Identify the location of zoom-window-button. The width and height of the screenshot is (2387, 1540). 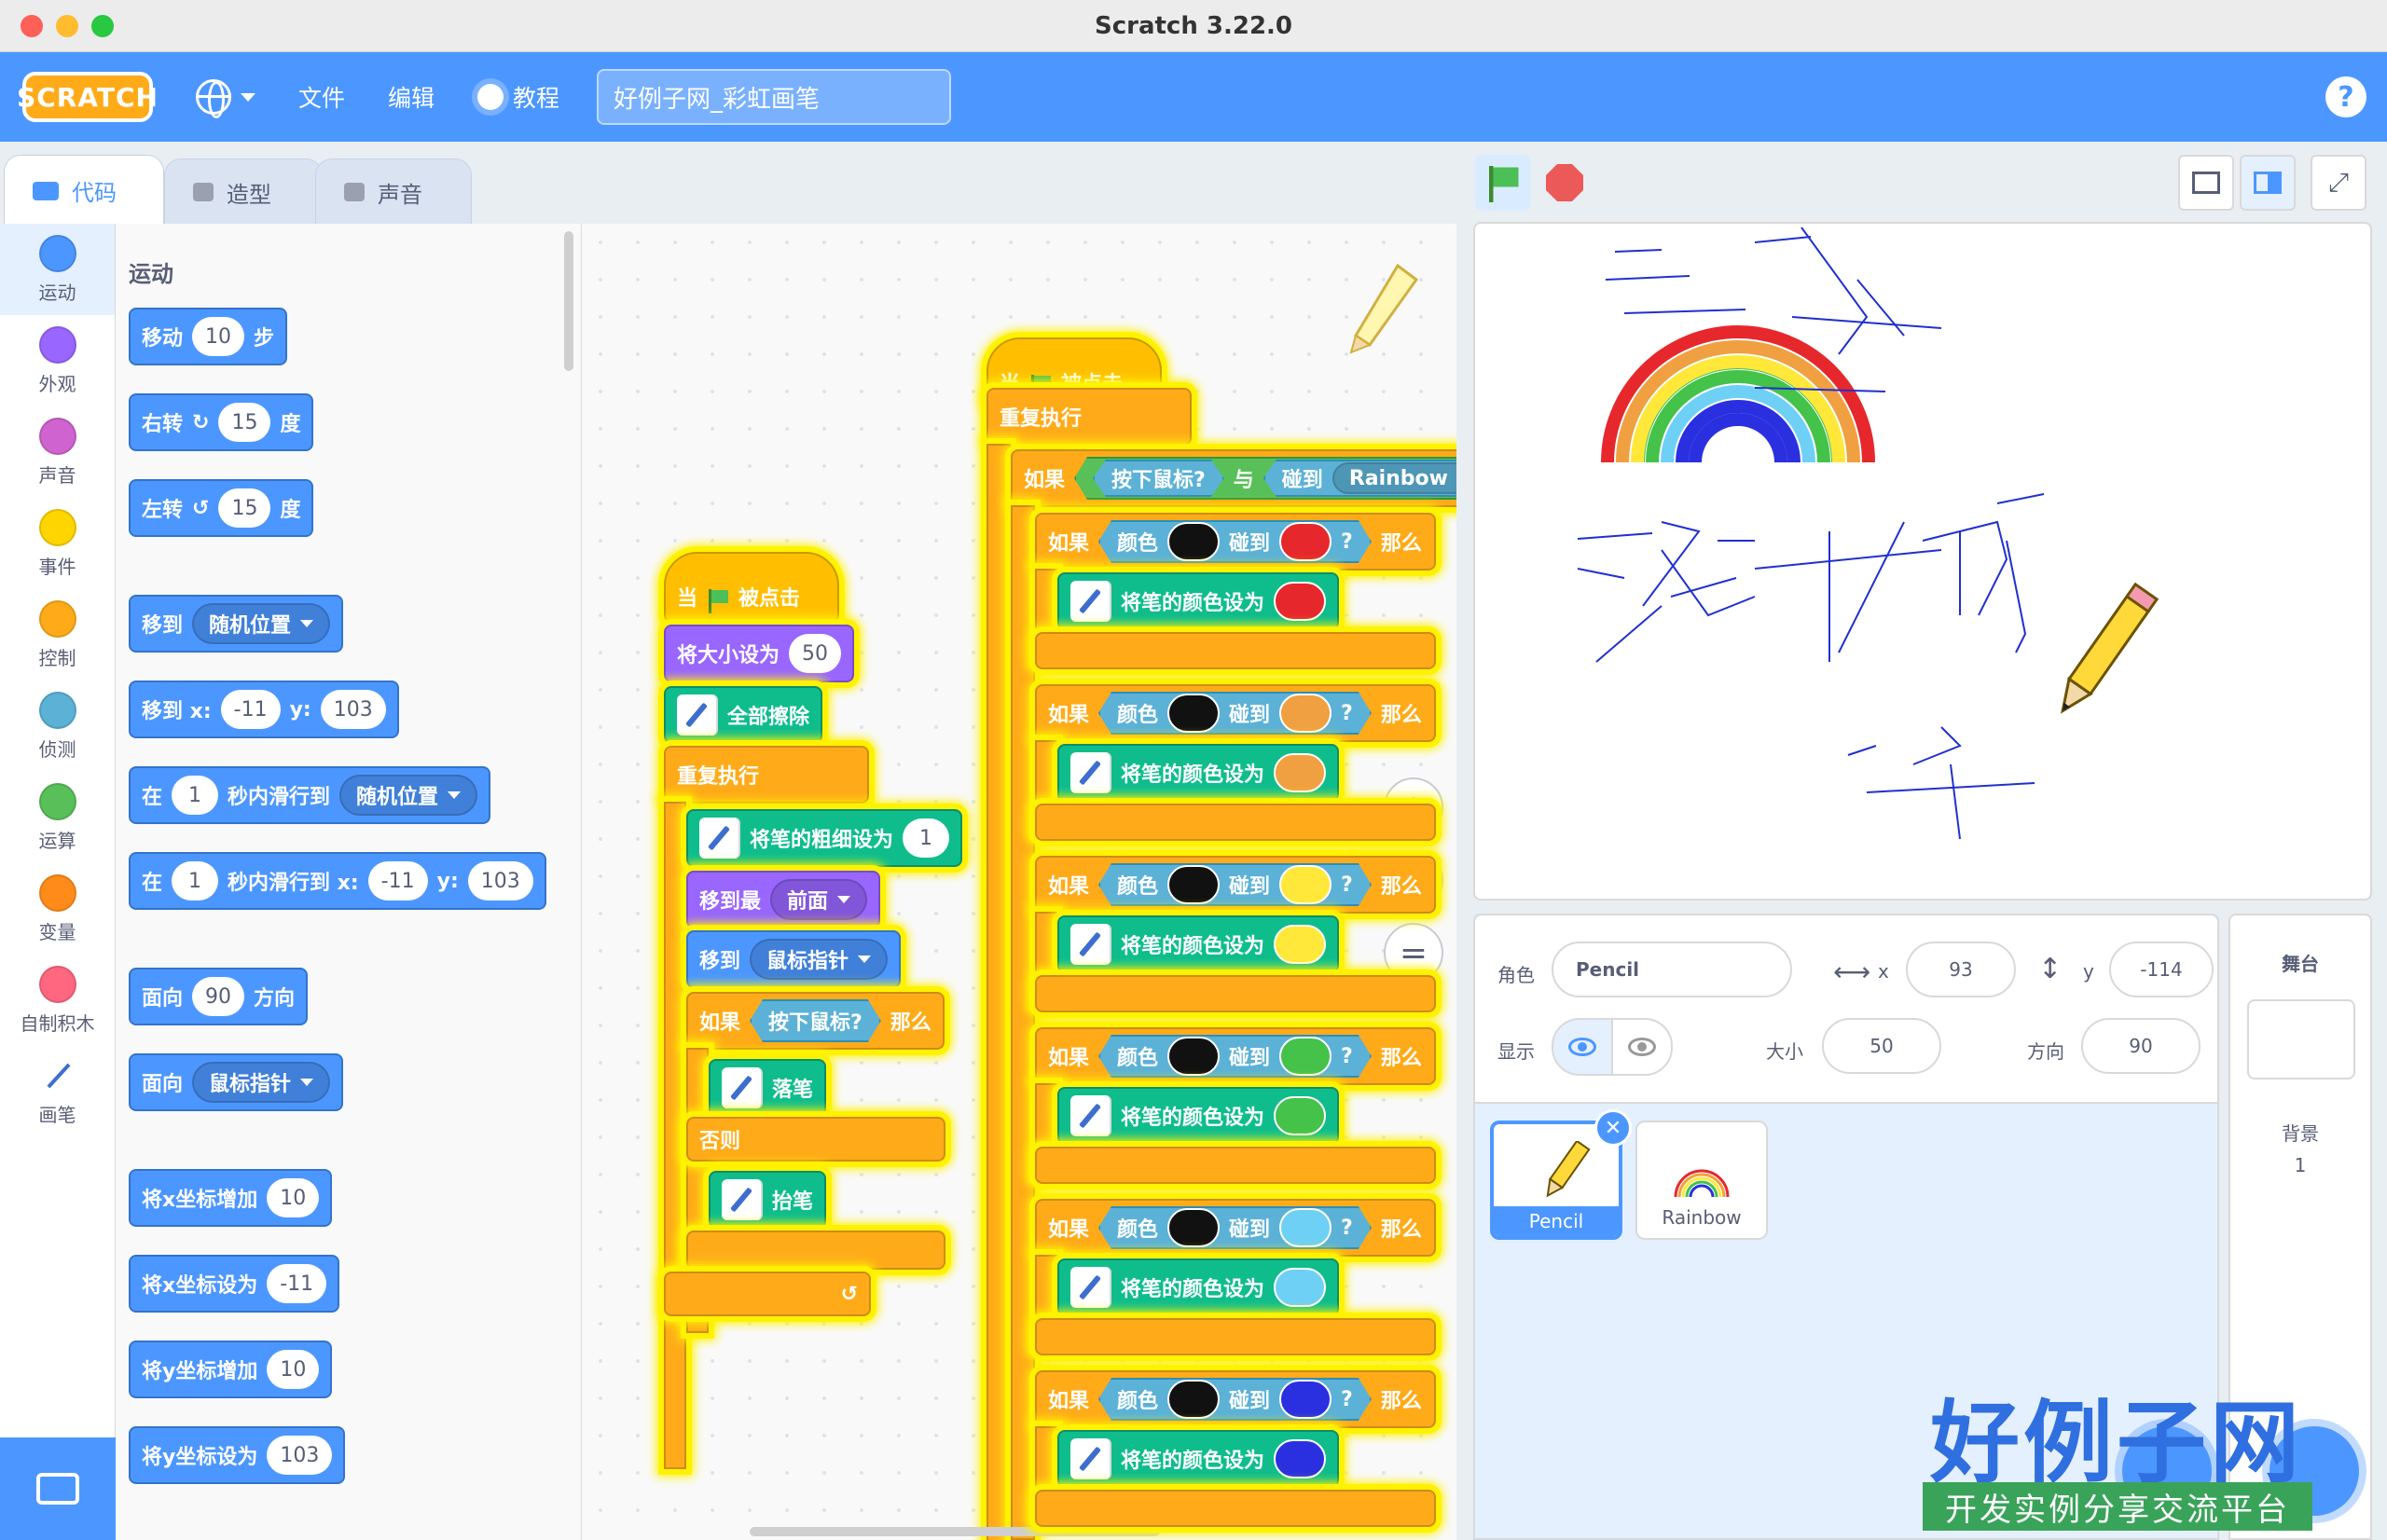
(102, 26).